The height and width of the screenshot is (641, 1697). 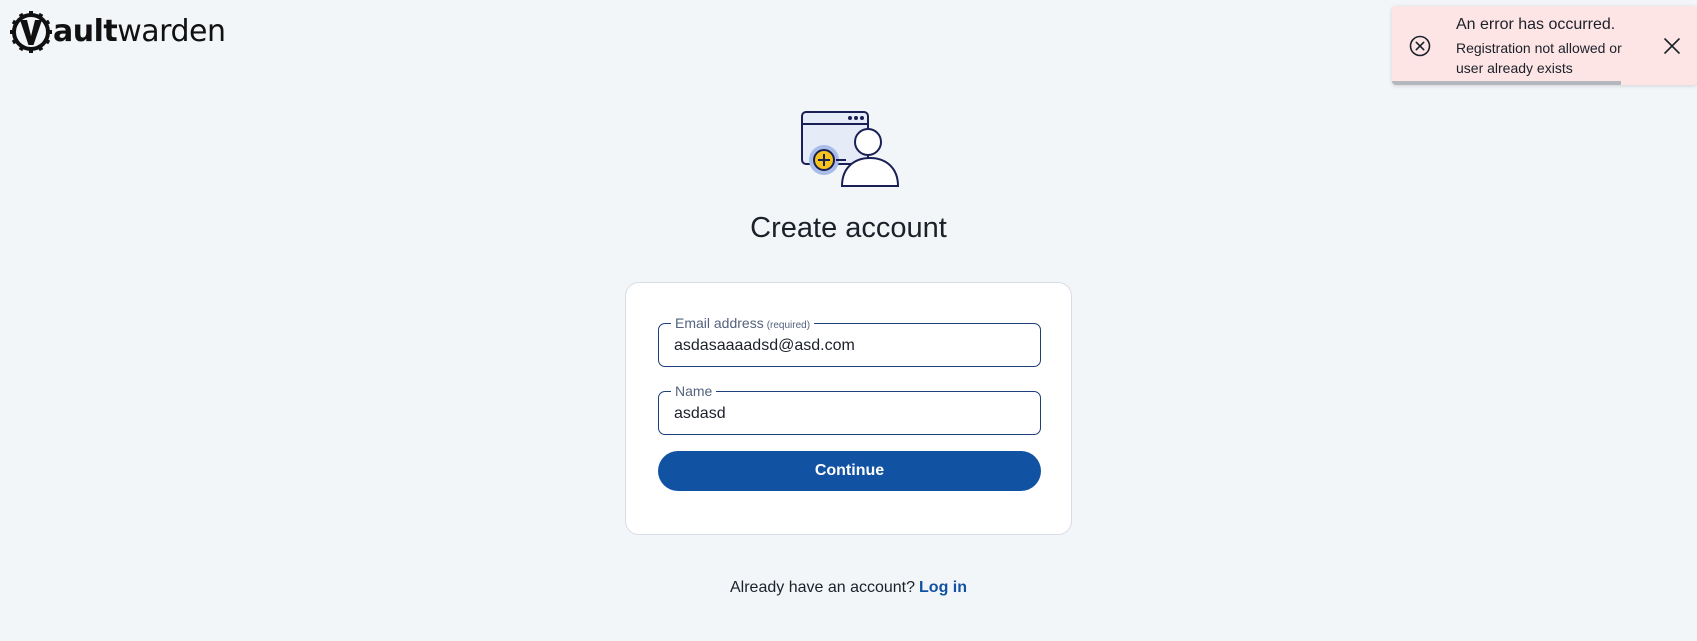 What do you see at coordinates (1420, 46) in the screenshot?
I see `error-circle-x-icon` at bounding box center [1420, 46].